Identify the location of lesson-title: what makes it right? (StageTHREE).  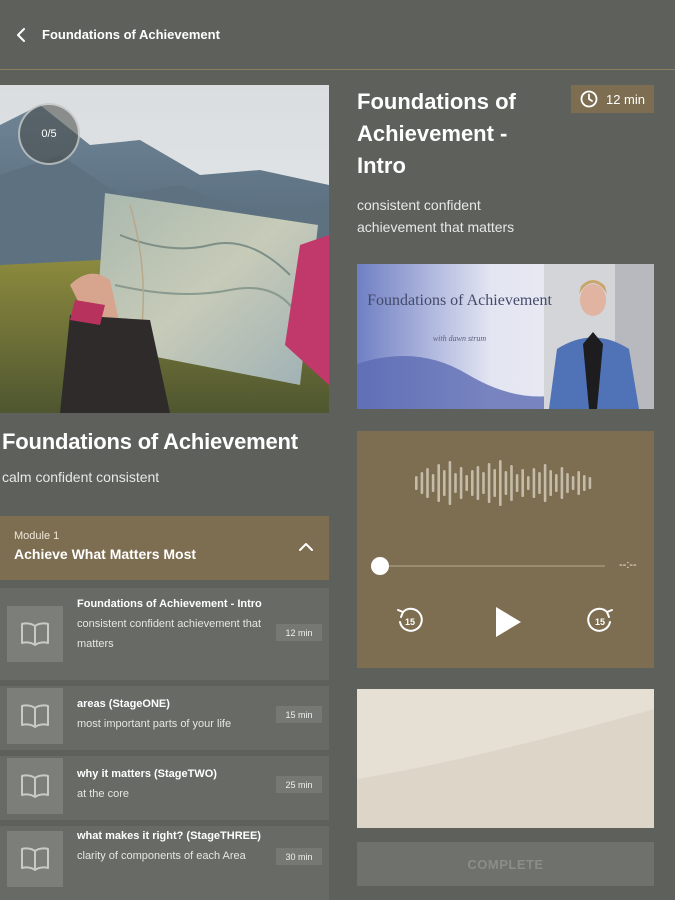
(169, 836).